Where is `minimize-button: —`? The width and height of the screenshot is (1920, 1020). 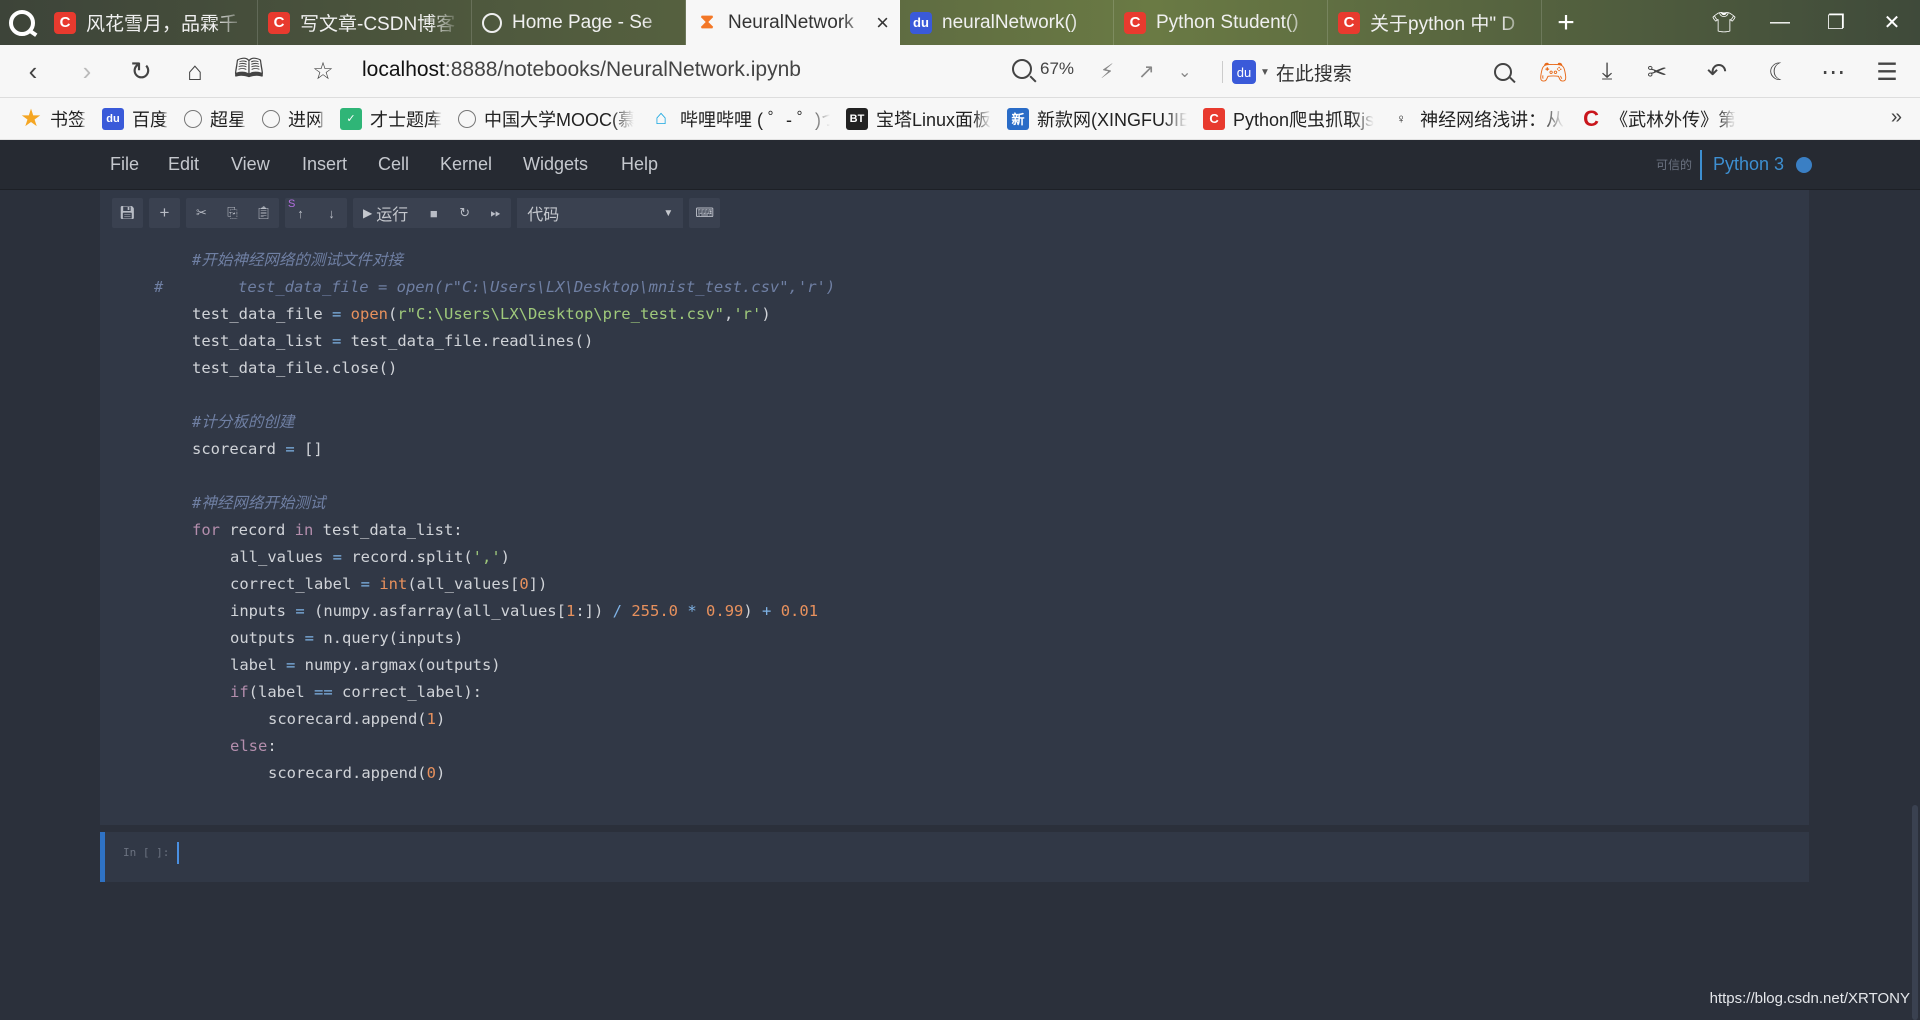
minimize-button: — is located at coordinates (1780, 22).